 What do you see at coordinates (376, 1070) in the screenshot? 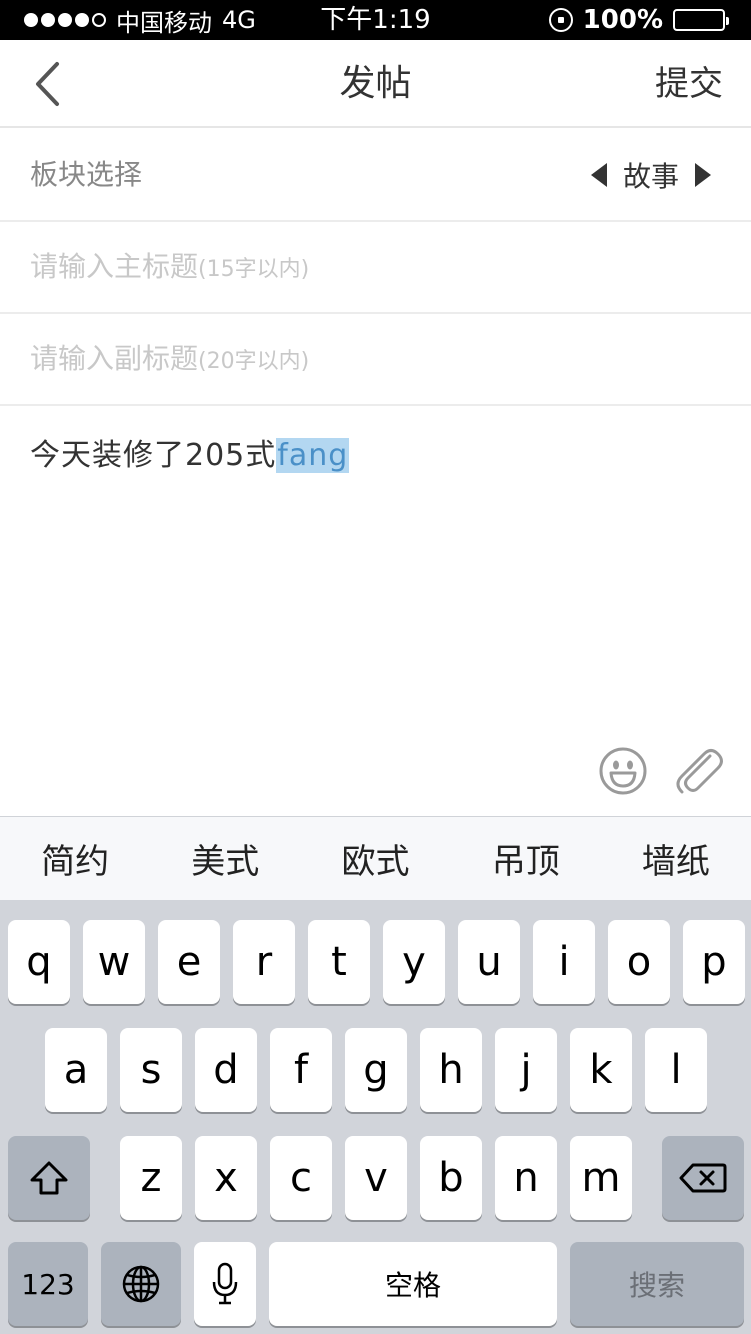
I see `key-g: g` at bounding box center [376, 1070].